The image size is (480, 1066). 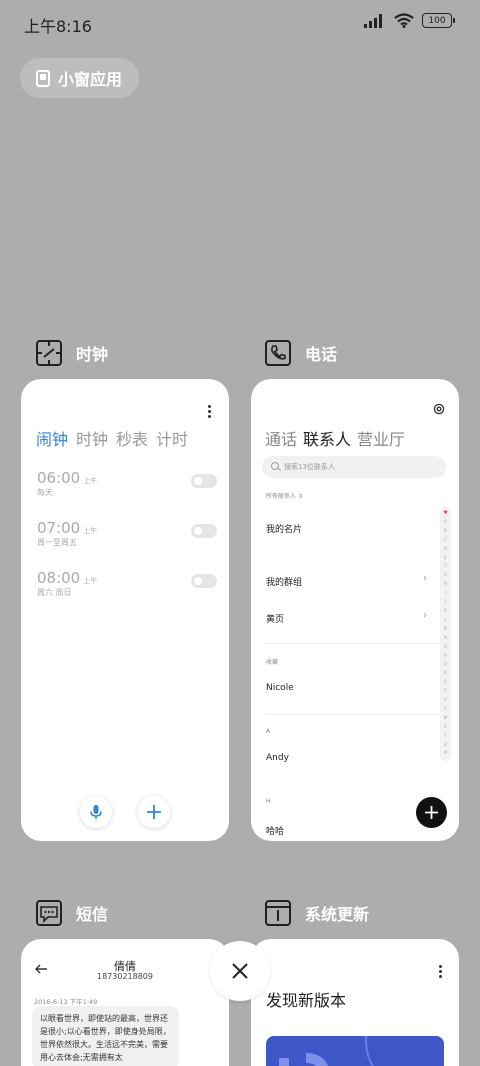 I want to click on sms-contact-number: 18730218809, so click(x=125, y=976).